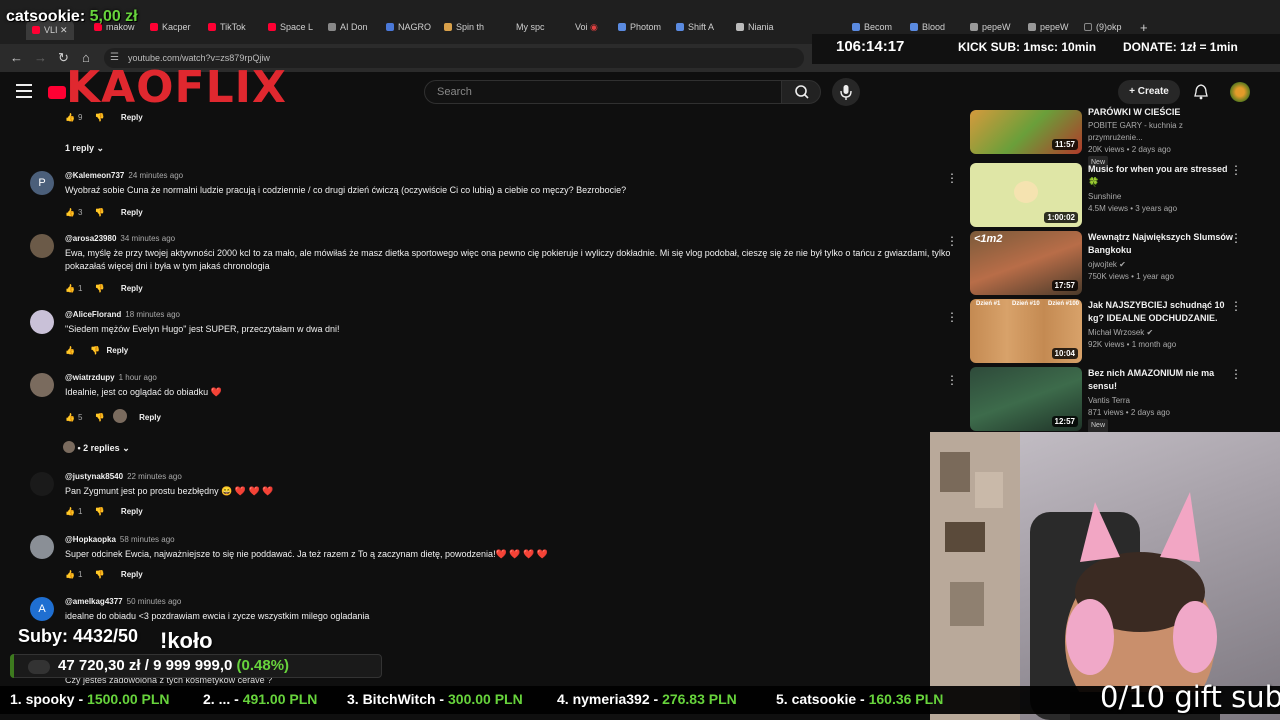  I want to click on donation-goal-text: 47 720,30 zł / 9 999 999,0 (0.48%), so click(174, 665).